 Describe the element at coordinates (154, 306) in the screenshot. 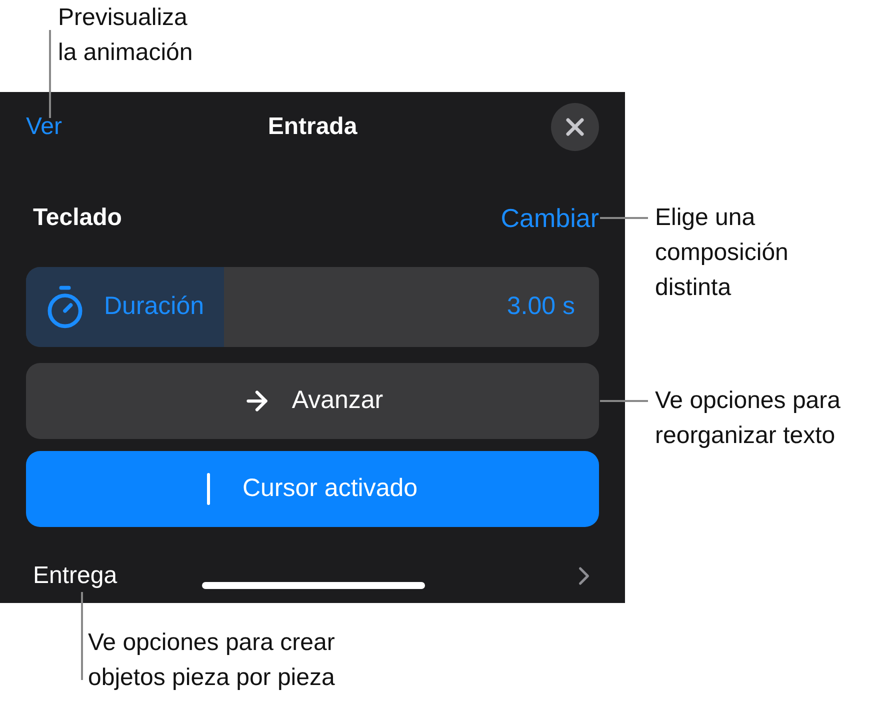

I see `duration-label: Duración` at that location.